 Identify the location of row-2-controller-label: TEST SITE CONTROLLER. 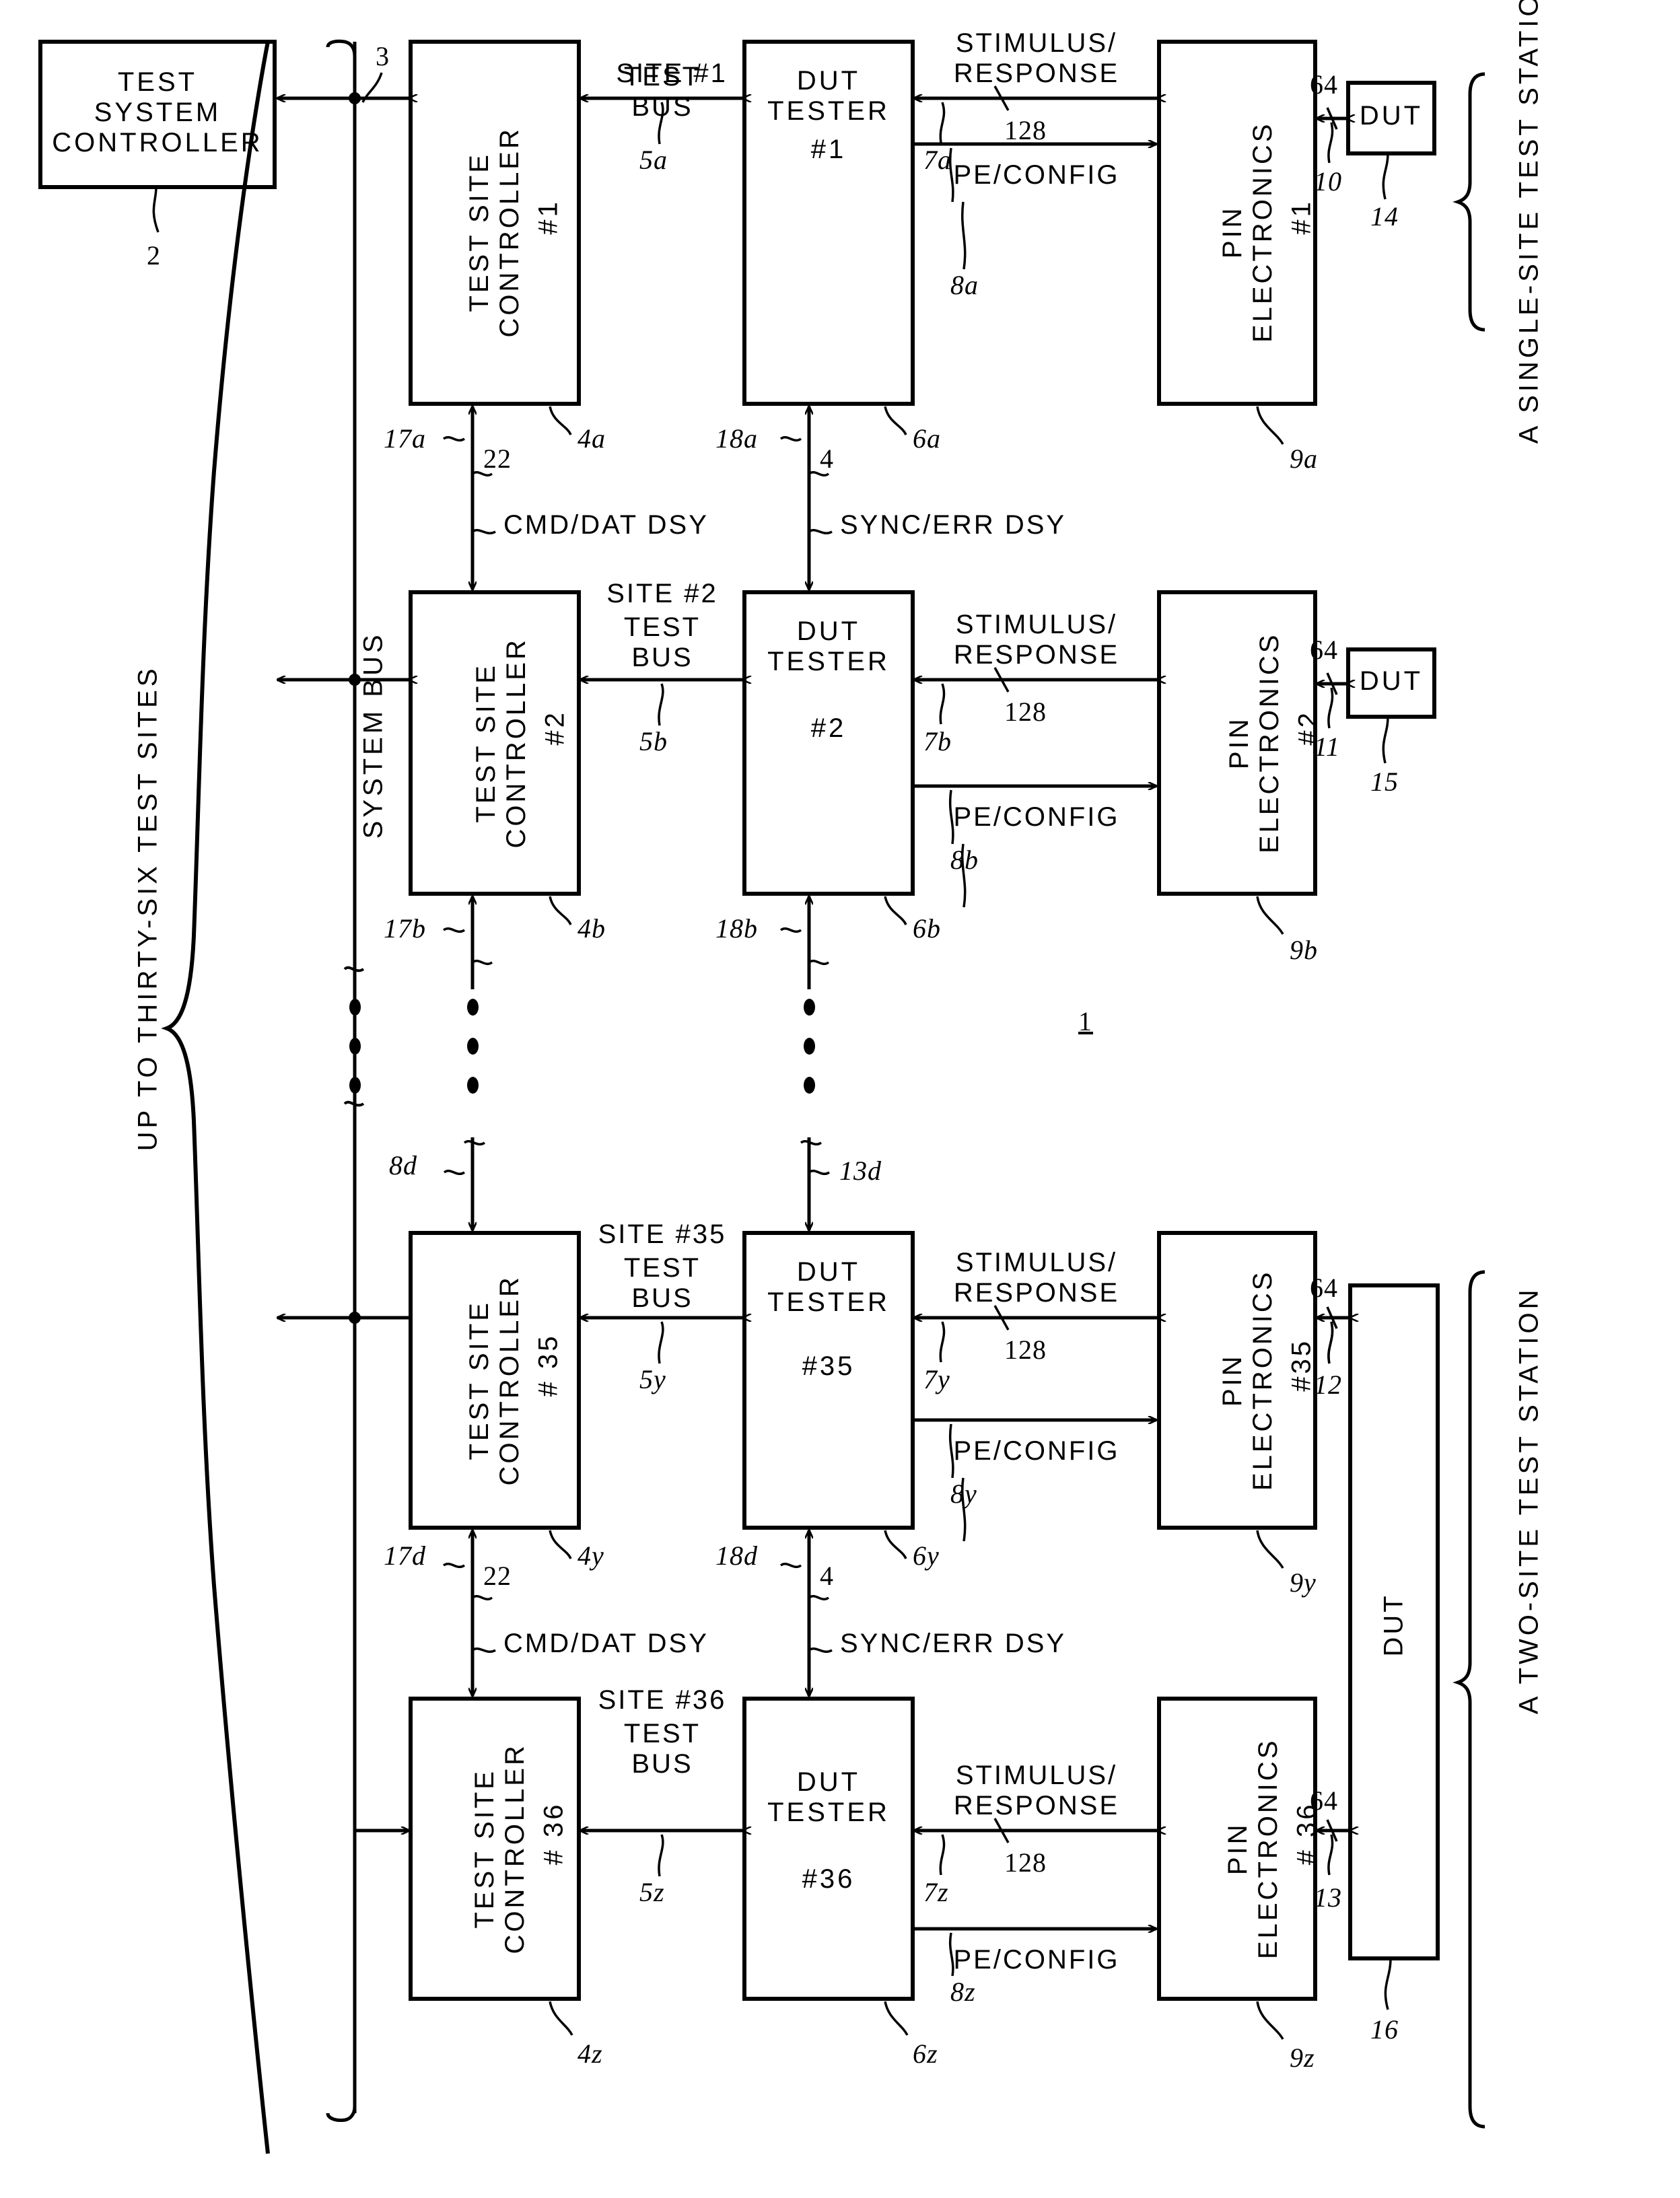
(494, 1380).